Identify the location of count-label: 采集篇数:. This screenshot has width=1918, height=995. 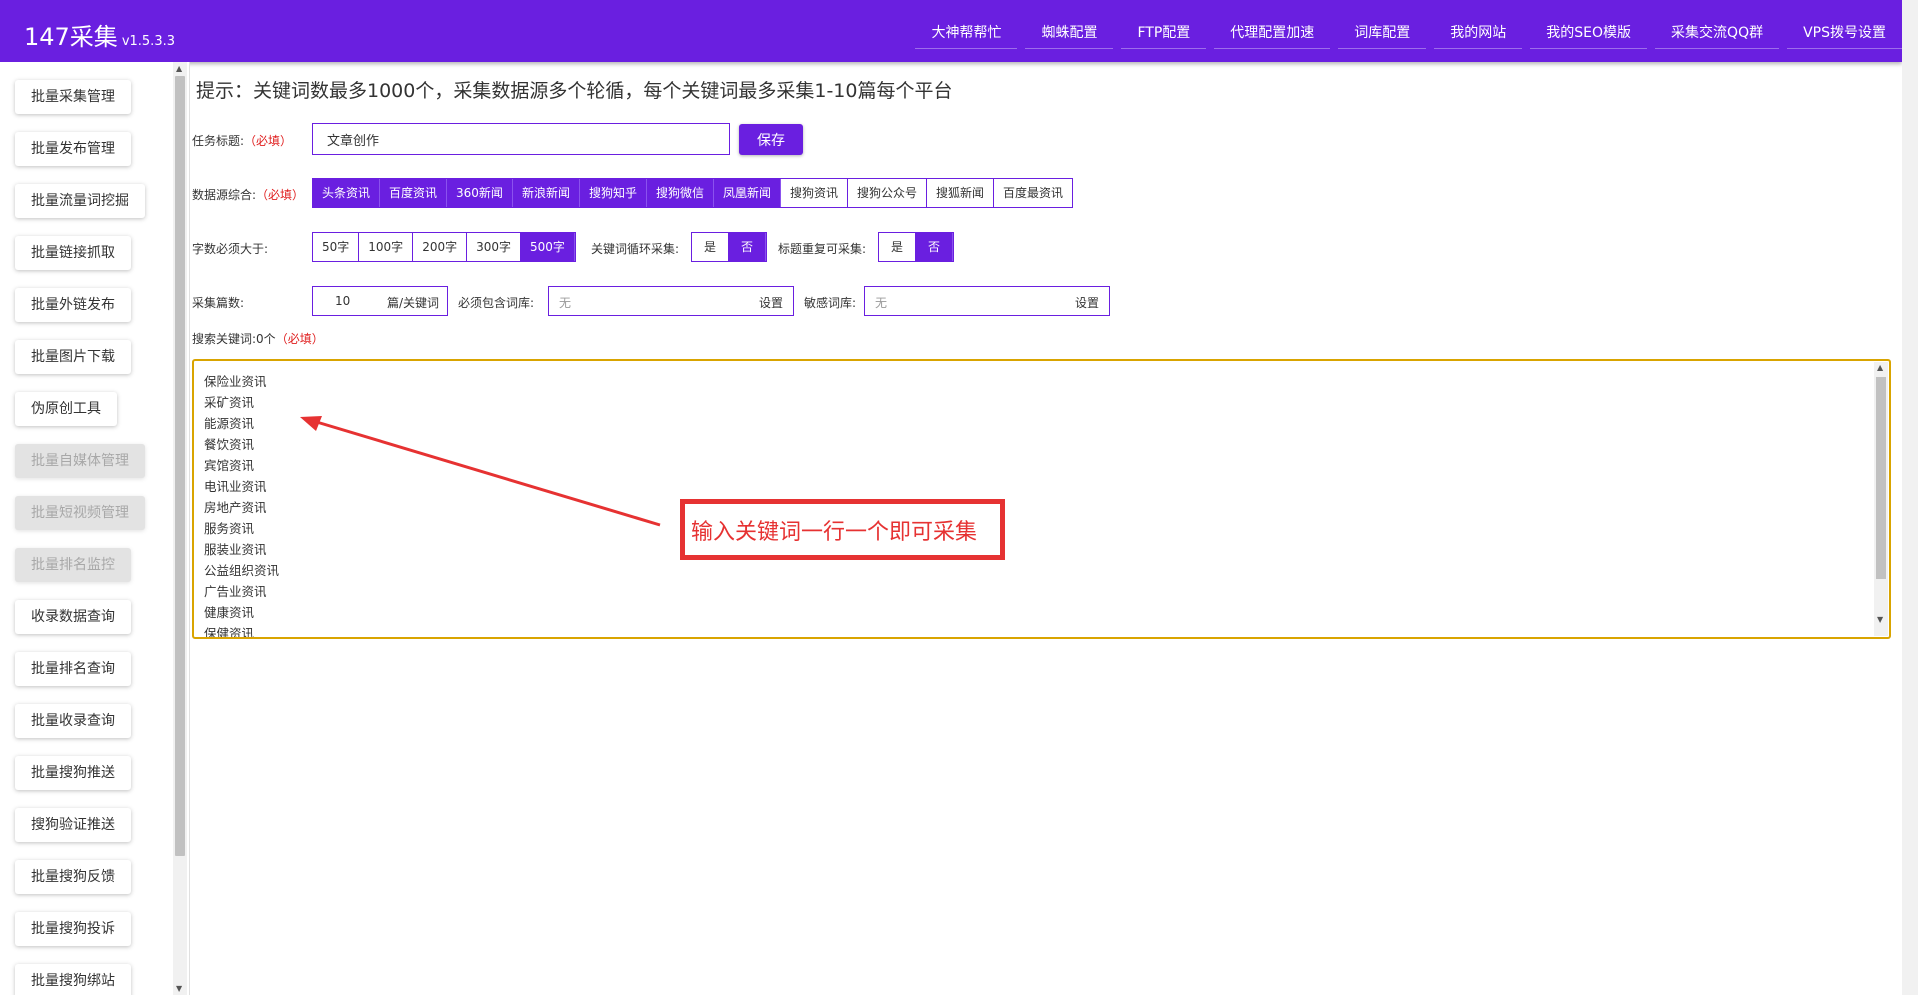
(218, 303).